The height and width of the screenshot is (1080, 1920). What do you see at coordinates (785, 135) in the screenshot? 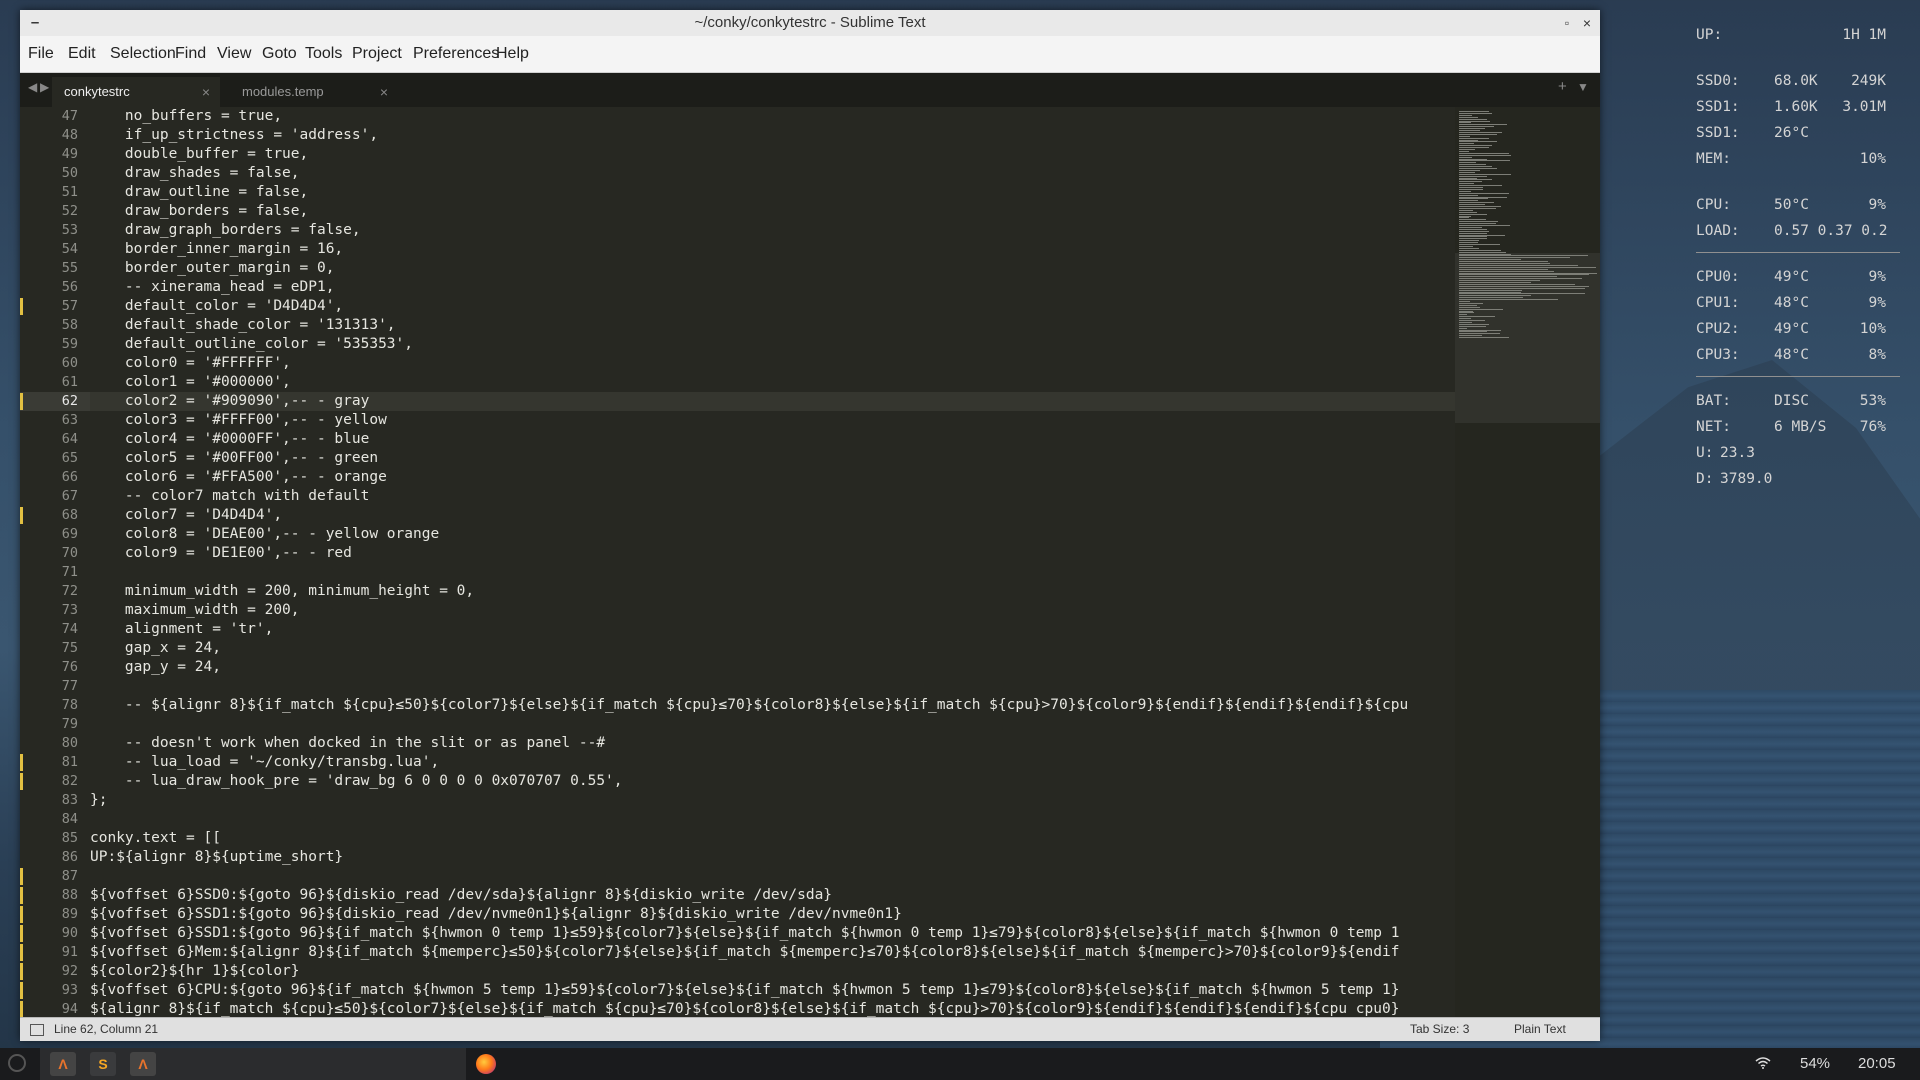
I see `code-line: if_up_strictness = 'address',` at bounding box center [785, 135].